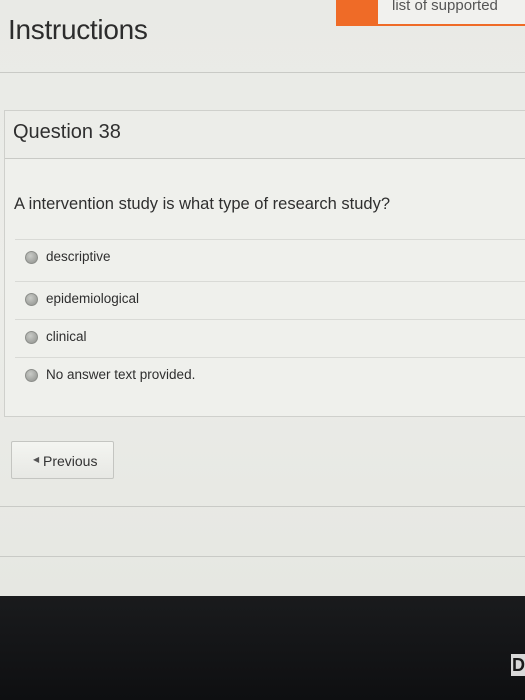 This screenshot has width=525, height=700. What do you see at coordinates (357, 12) in the screenshot?
I see `banner-accent-block` at bounding box center [357, 12].